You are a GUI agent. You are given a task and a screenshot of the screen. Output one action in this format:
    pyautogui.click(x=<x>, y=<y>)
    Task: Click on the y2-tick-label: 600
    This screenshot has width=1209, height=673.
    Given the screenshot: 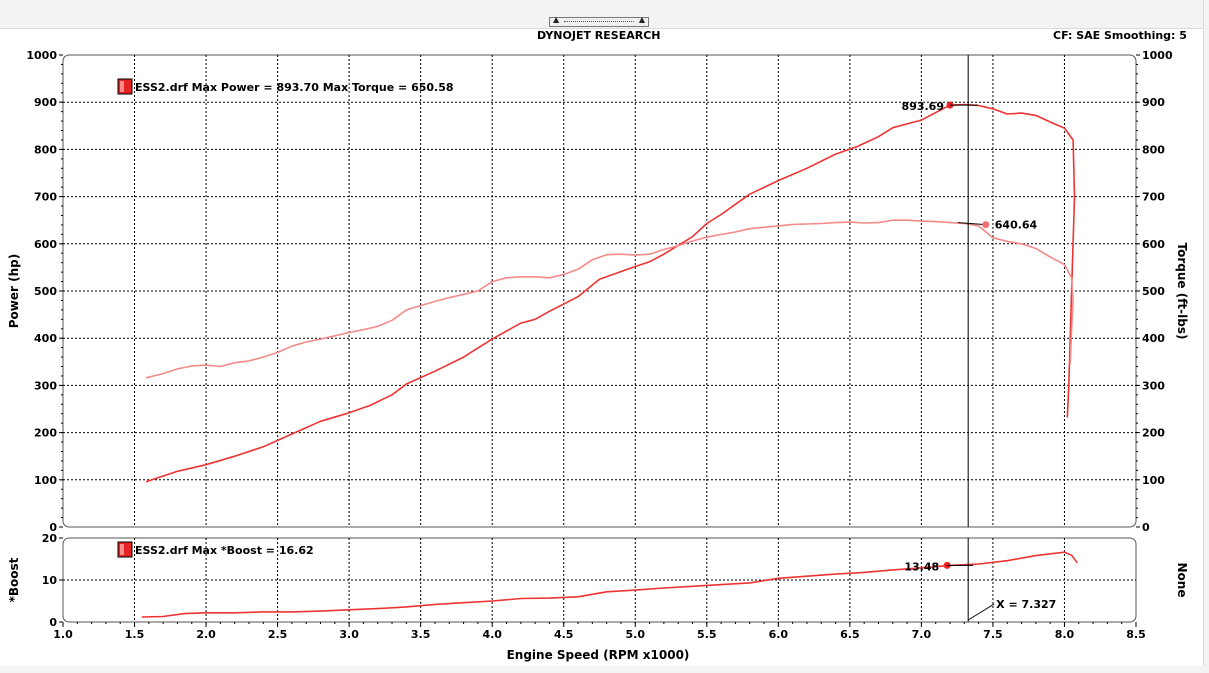 What is the action you would take?
    pyautogui.click(x=1153, y=244)
    